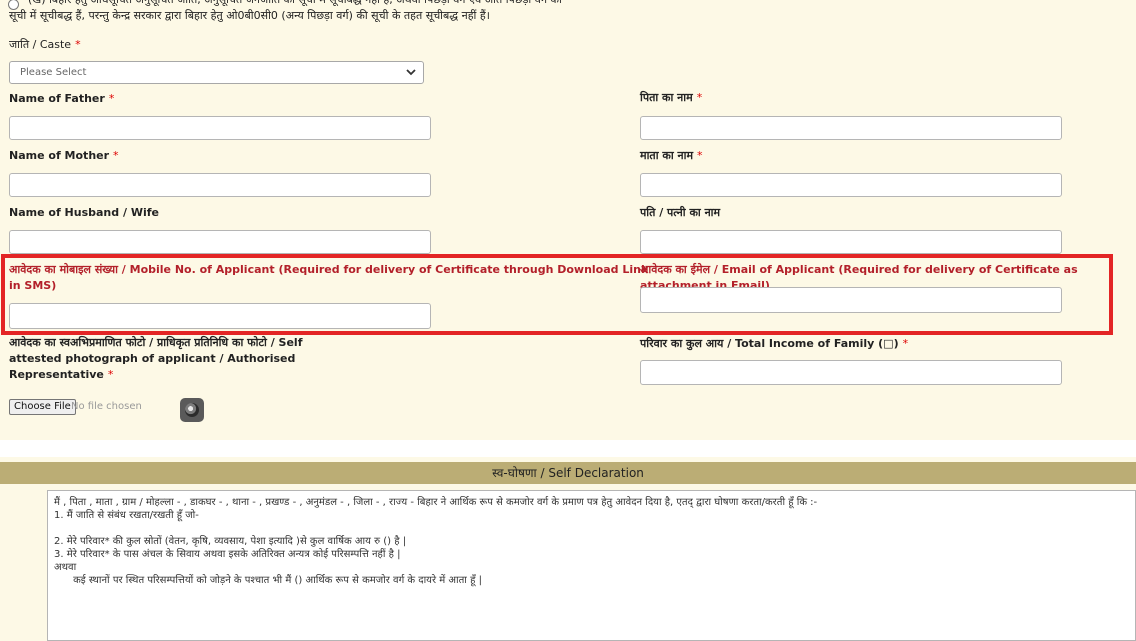 The height and width of the screenshot is (641, 1136). I want to click on section-separator, so click(568, 448).